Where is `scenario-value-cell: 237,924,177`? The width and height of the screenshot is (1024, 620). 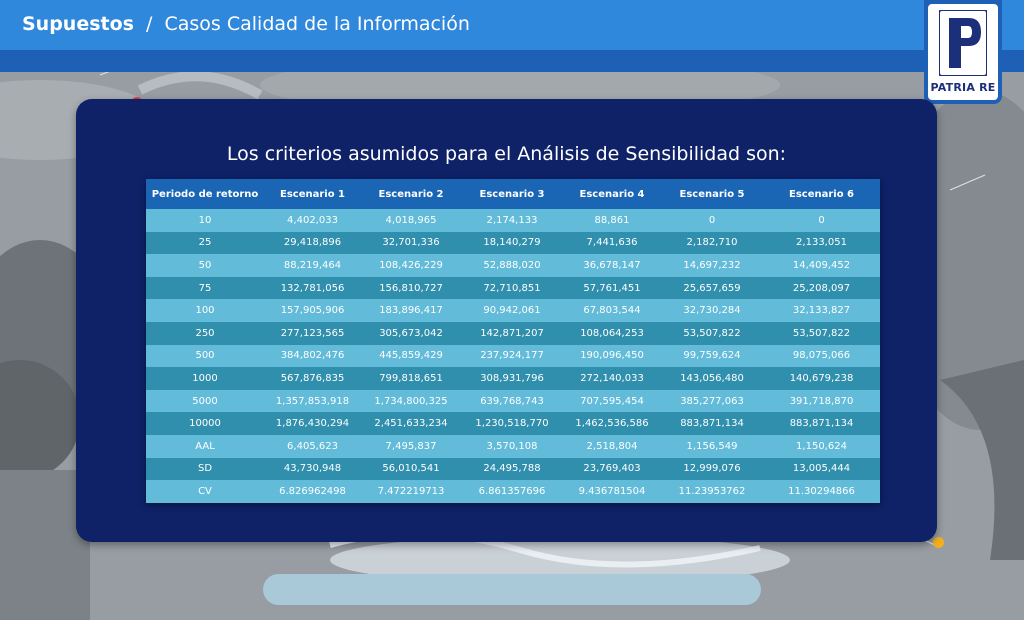 scenario-value-cell: 237,924,177 is located at coordinates (512, 356).